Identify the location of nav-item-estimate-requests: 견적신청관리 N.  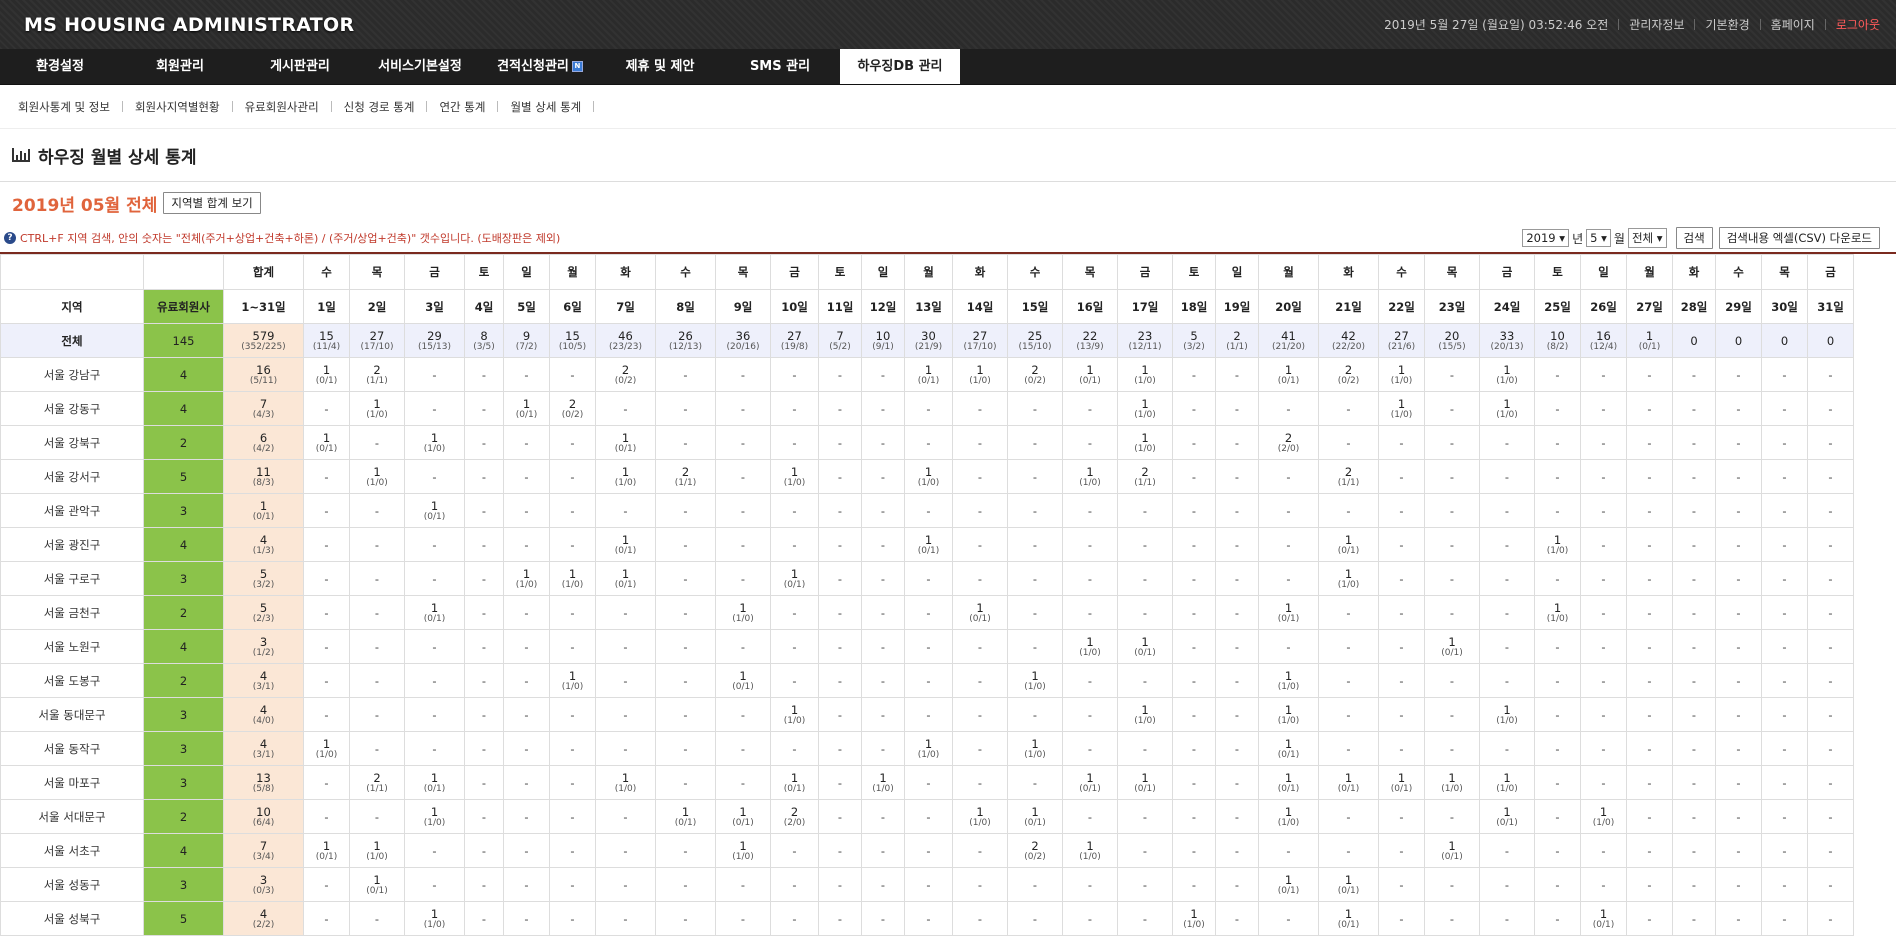
(540, 66).